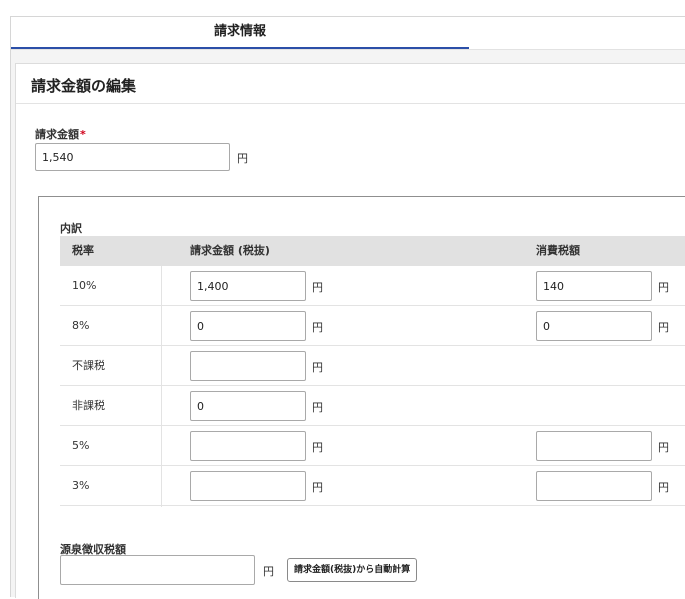 This screenshot has width=685, height=599. What do you see at coordinates (372, 486) in the screenshot?
I see `breakdown-row: 3% 円 円` at bounding box center [372, 486].